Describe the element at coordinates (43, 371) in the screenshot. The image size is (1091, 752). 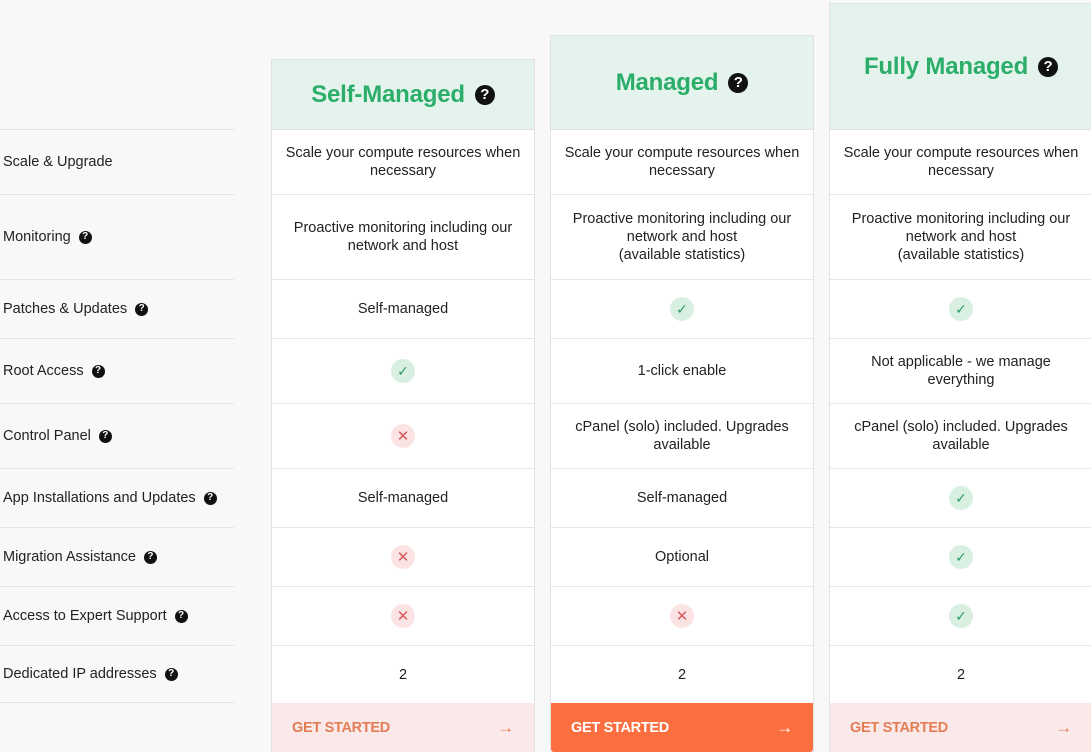
I see `feature-label: Root Access` at that location.